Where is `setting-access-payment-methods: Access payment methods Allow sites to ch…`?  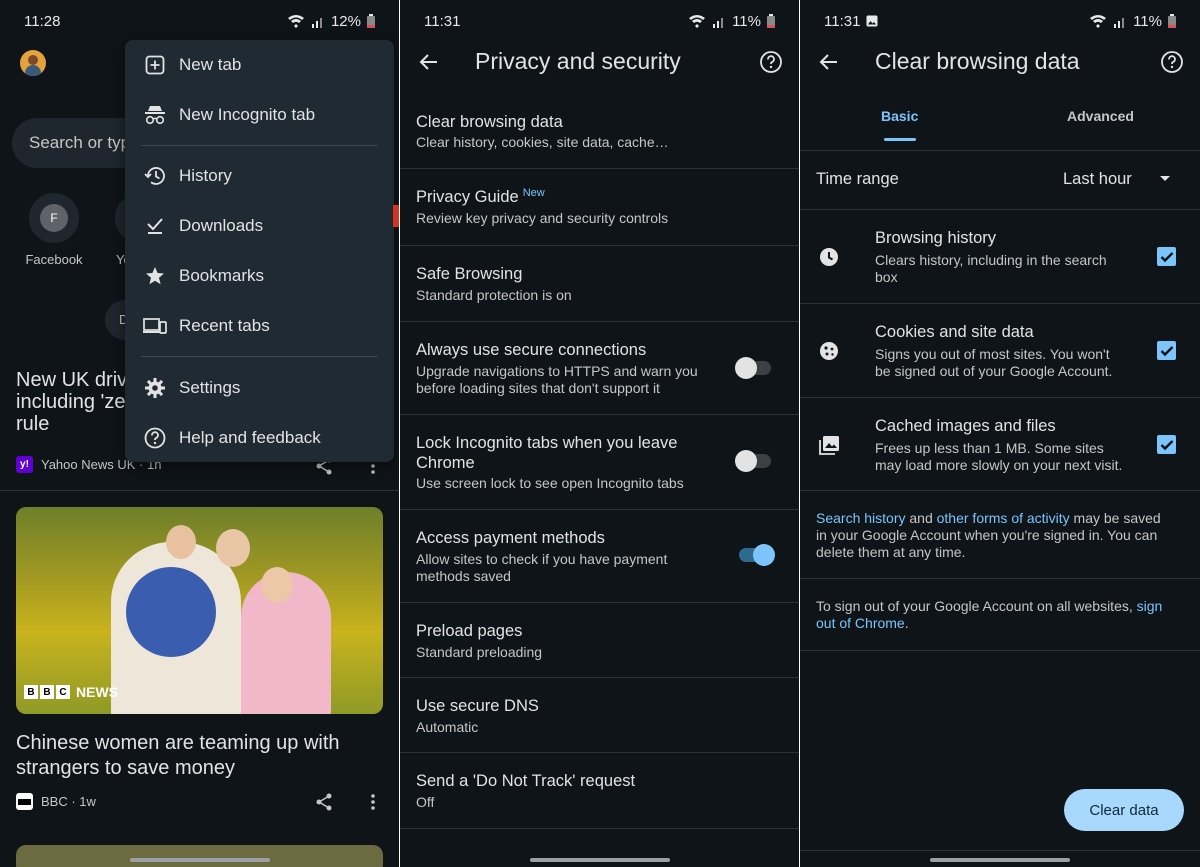
setting-access-payment-methods: Access payment methods Allow sites to ch… is located at coordinates (599, 556).